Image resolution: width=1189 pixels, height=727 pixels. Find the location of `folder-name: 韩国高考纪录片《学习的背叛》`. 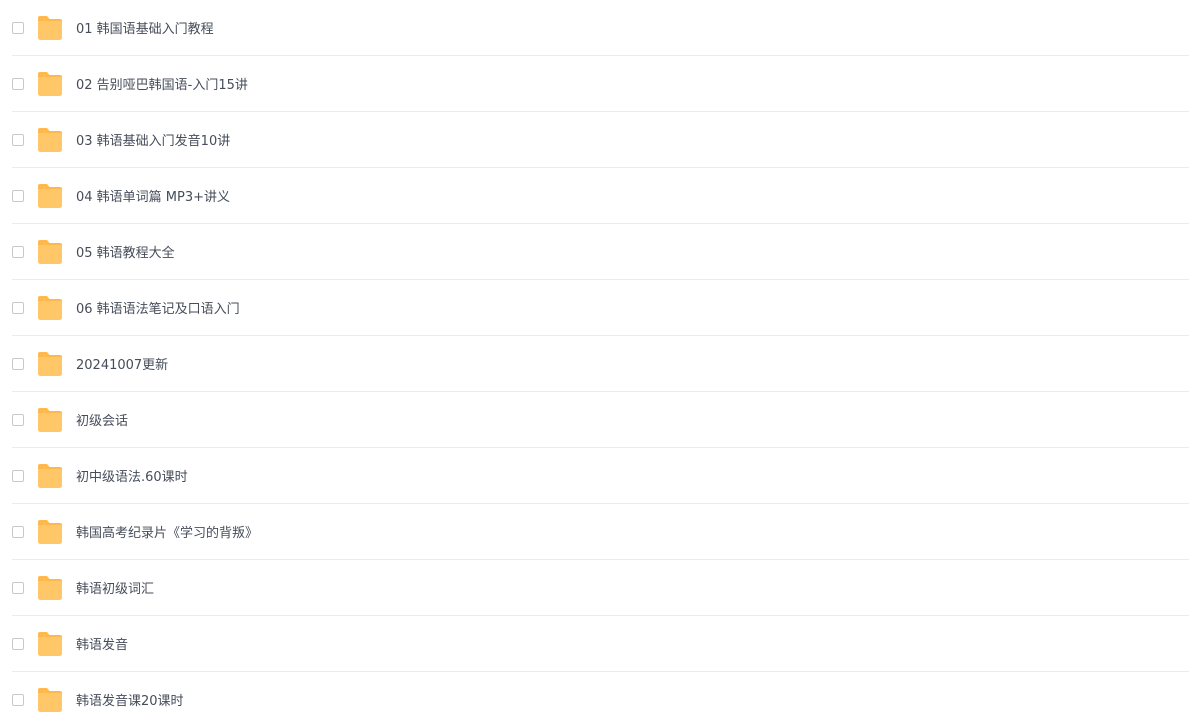

folder-name: 韩国高考纪录片《学习的背叛》 is located at coordinates (167, 531).